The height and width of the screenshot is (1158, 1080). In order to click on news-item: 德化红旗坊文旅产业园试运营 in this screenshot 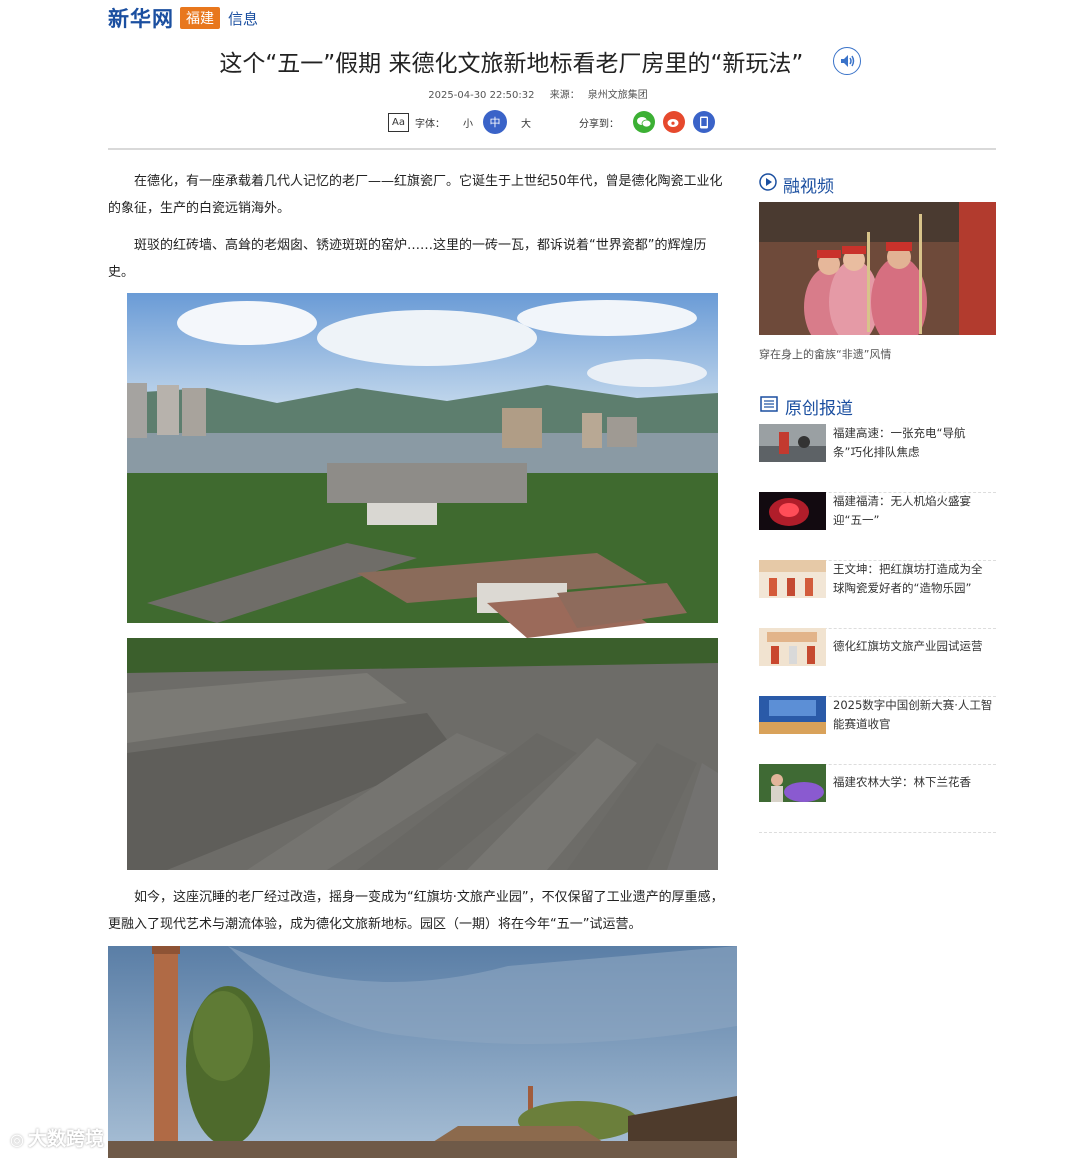, I will do `click(877, 662)`.